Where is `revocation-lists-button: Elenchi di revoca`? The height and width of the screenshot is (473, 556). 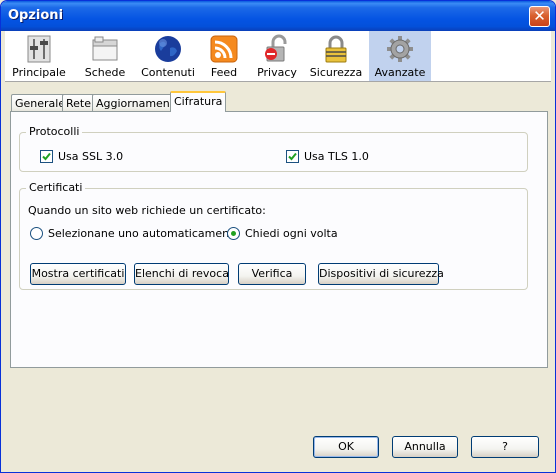 revocation-lists-button: Elenchi di revoca is located at coordinates (181, 274).